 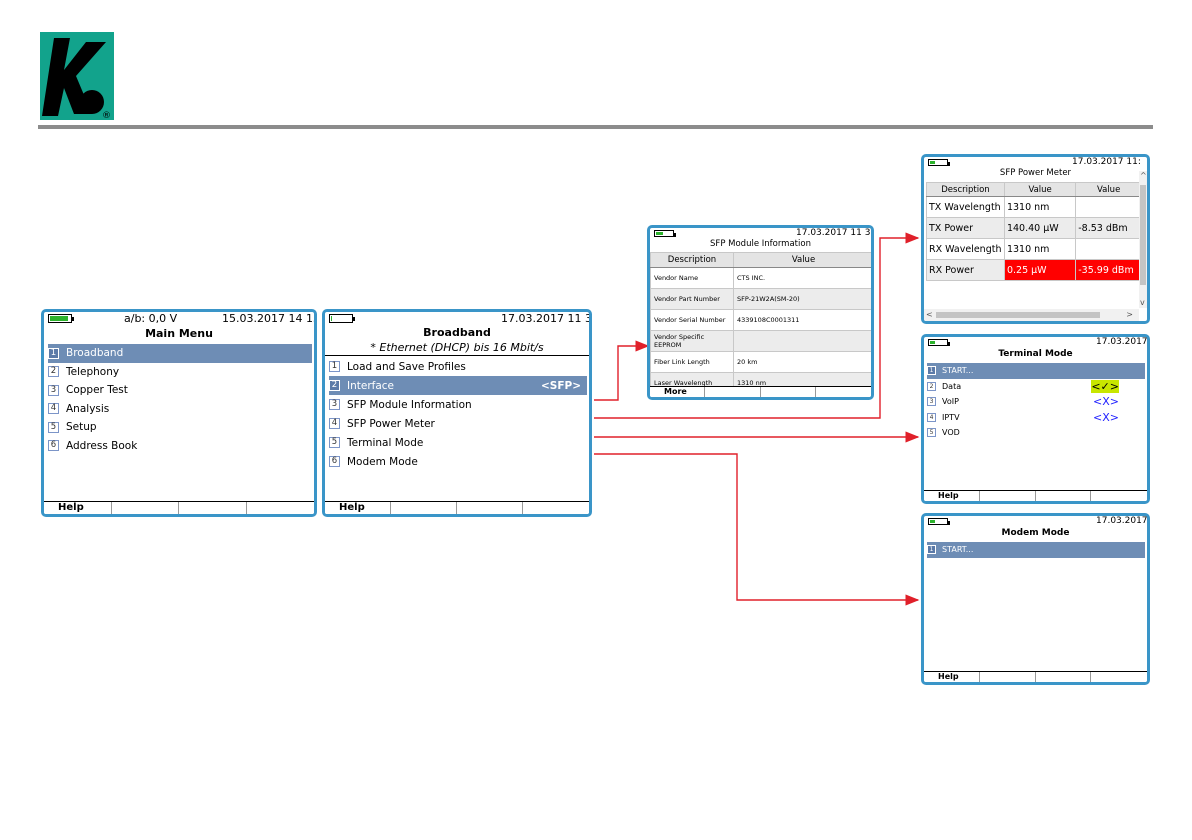 I want to click on horizontal-scrollbar: < >, so click(x=1031, y=315).